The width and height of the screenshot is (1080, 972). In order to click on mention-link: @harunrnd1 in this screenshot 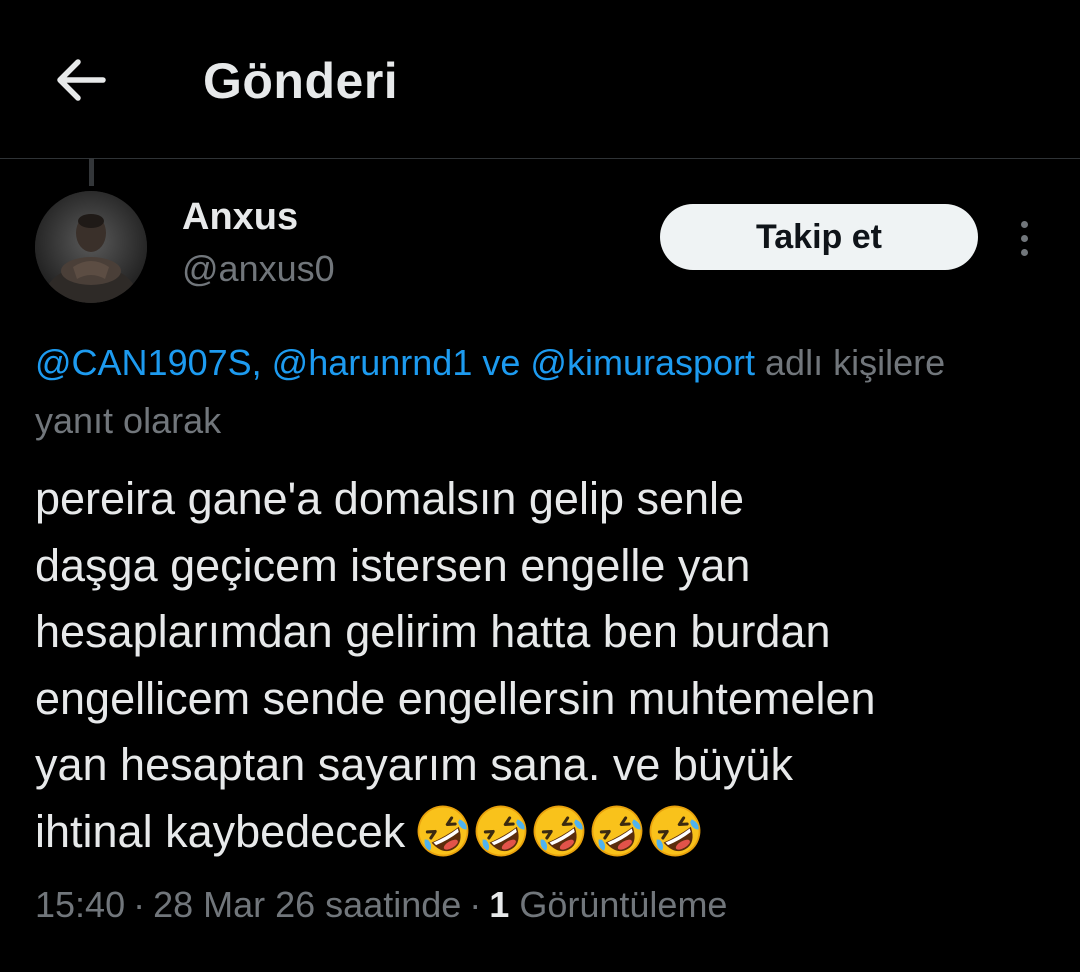, I will do `click(372, 362)`.